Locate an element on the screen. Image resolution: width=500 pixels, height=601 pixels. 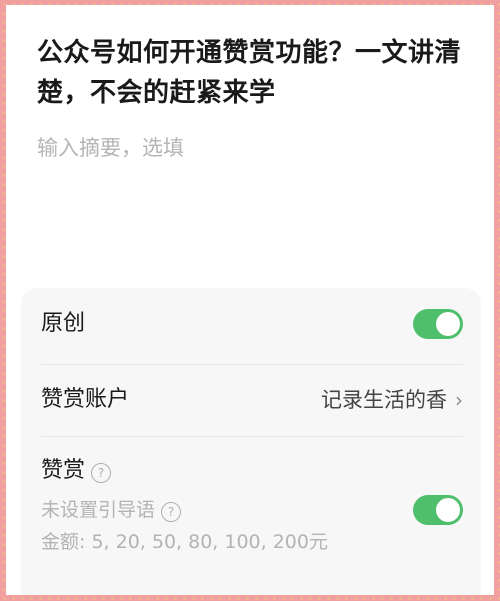
guide-line: 未设置引导语? is located at coordinates (252, 510).